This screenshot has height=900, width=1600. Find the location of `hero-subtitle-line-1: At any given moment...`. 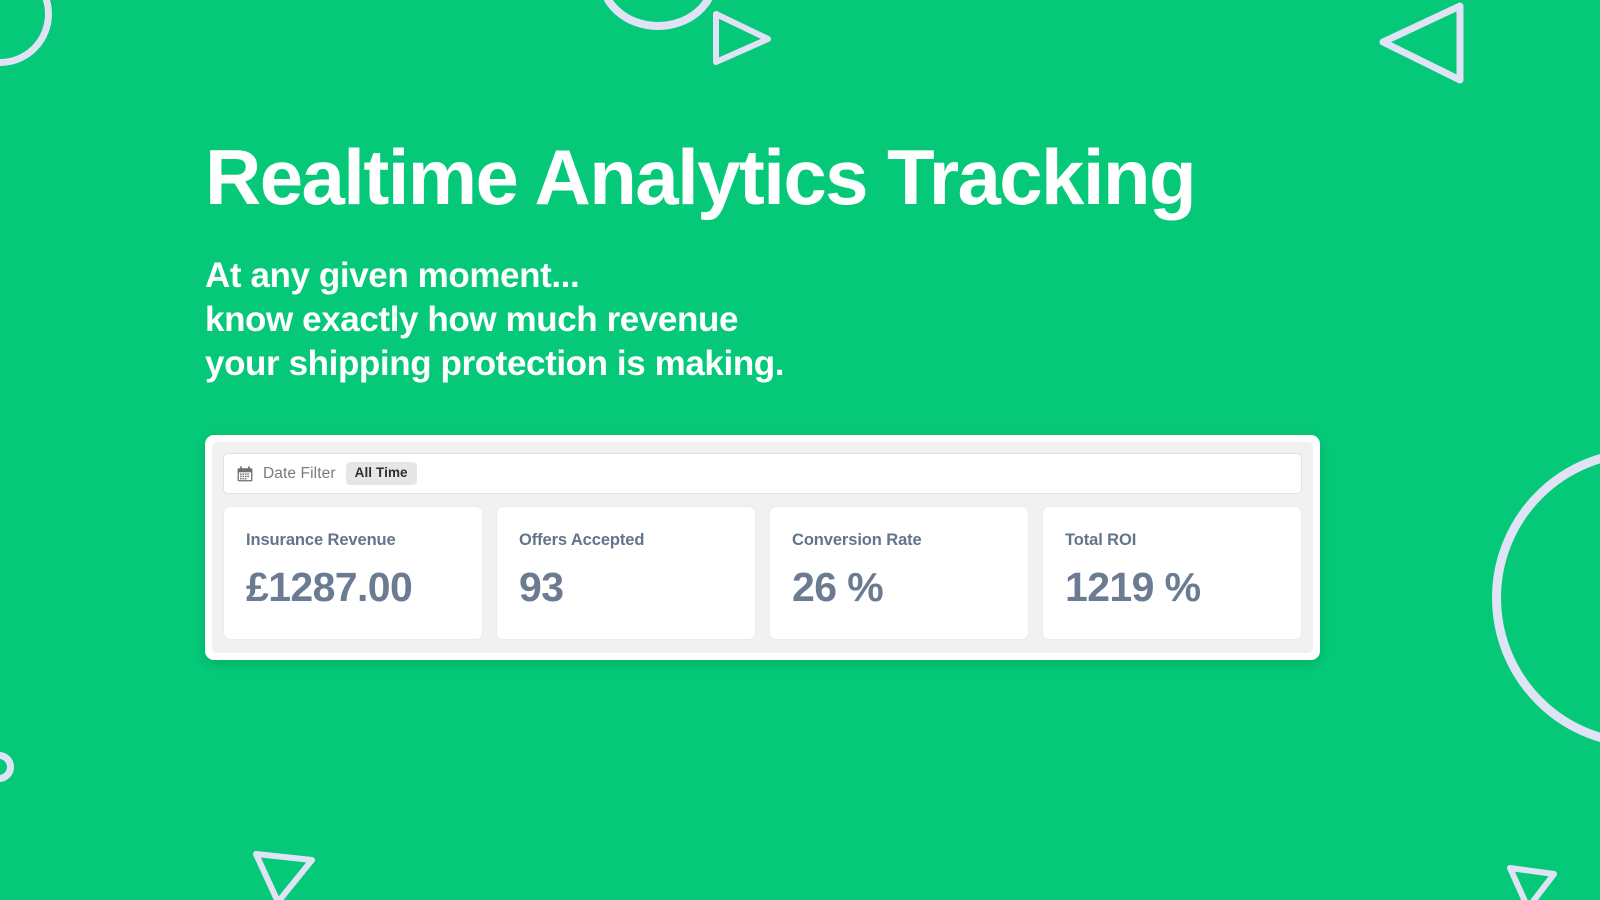

hero-subtitle-line-1: At any given moment... is located at coordinates (392, 275).